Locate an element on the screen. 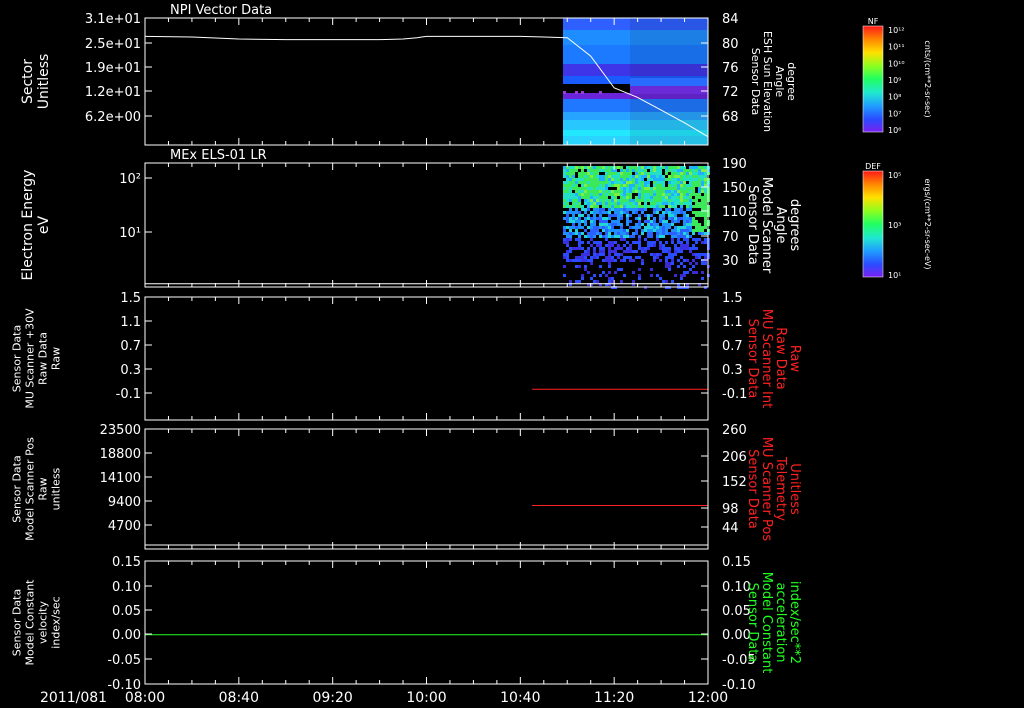  def-colorbar-tick: 10¹ is located at coordinates (894, 275).